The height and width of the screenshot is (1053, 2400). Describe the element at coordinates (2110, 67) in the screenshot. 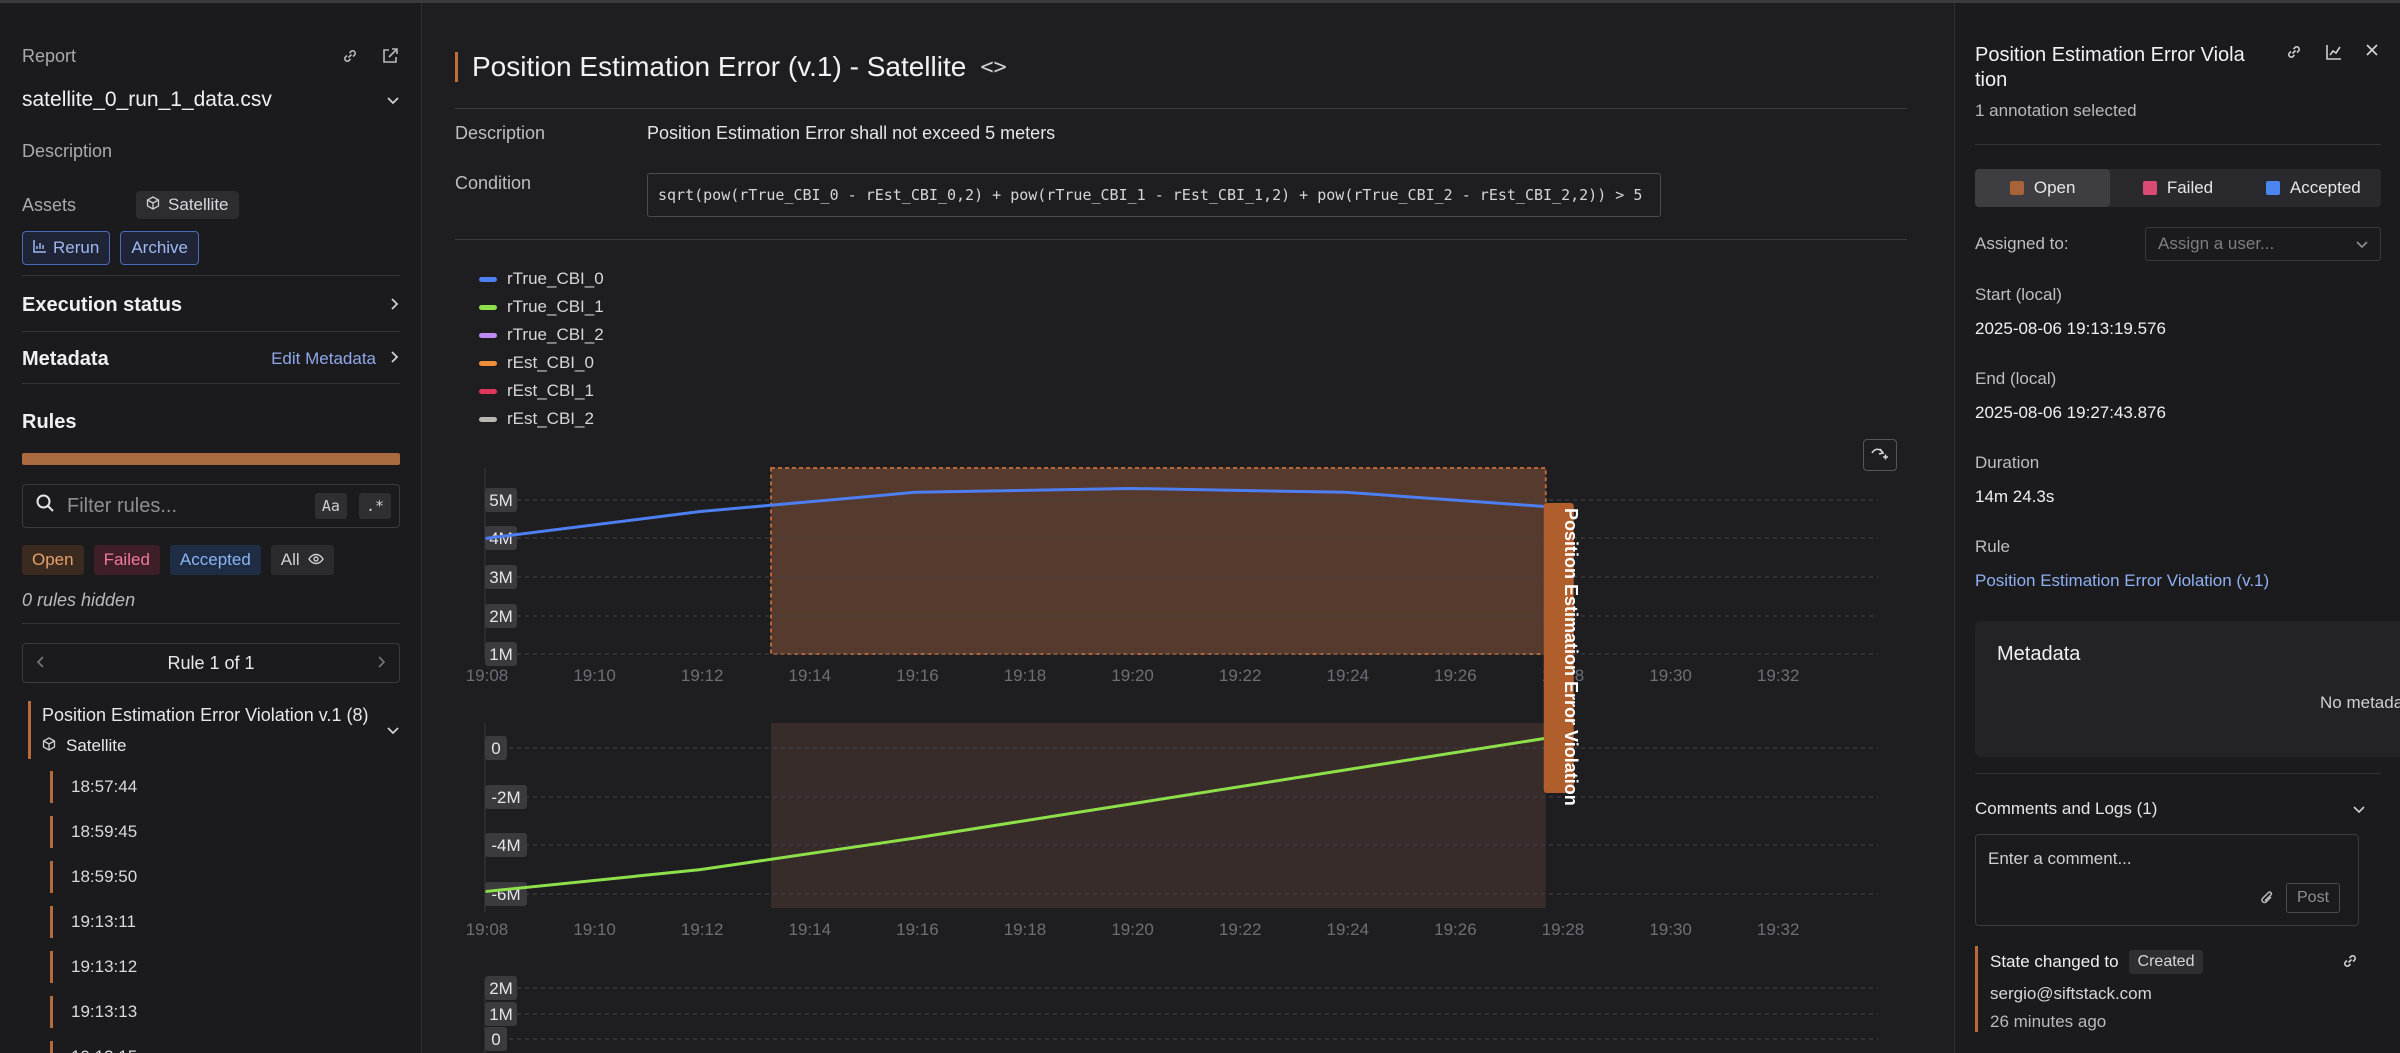

I see `annotation-title: Position Estimation Error Violation` at that location.